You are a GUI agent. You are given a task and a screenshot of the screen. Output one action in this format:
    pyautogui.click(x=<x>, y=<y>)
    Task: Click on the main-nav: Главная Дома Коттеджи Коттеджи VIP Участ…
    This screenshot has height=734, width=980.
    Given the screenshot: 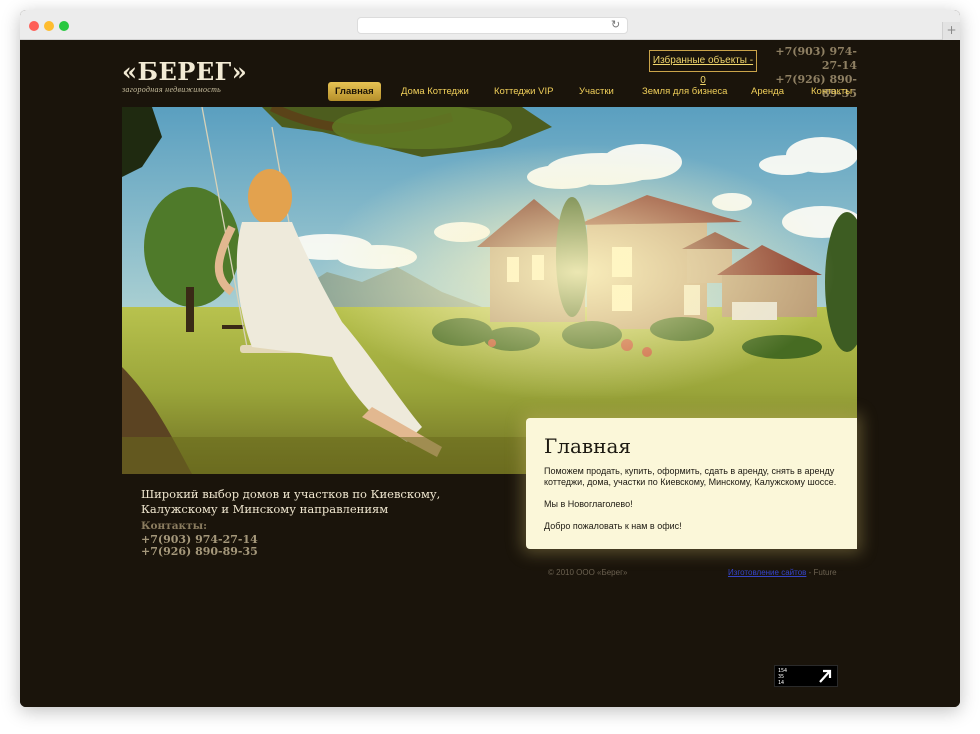 What is the action you would take?
    pyautogui.click(x=590, y=92)
    